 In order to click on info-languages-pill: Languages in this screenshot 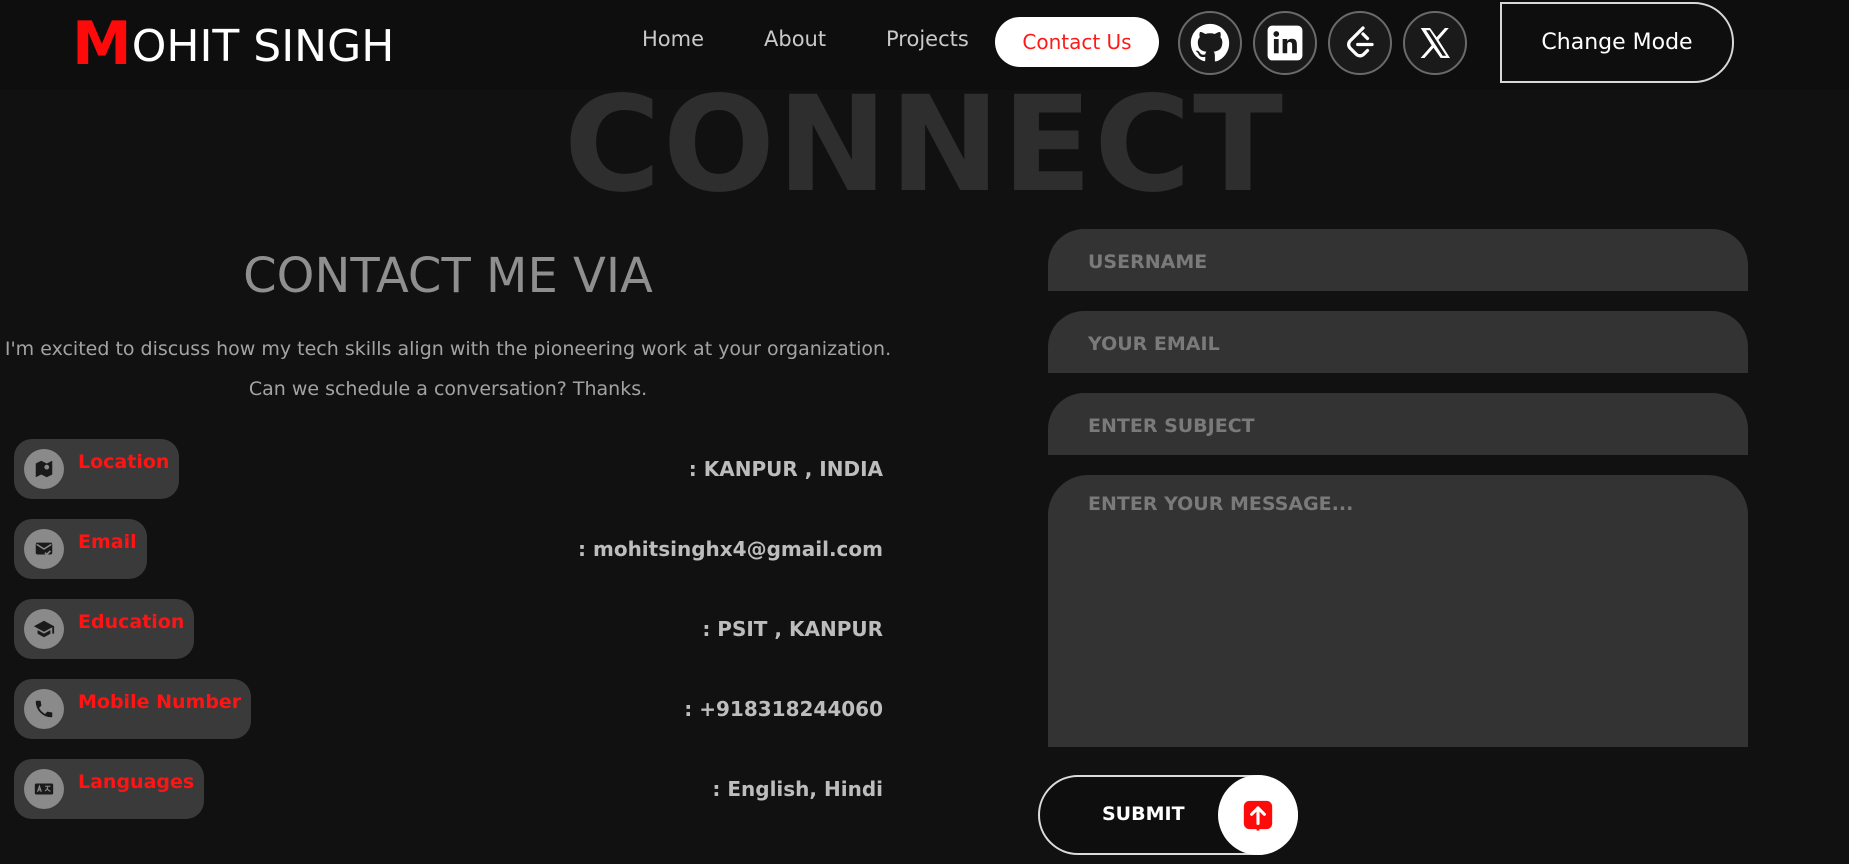, I will do `click(109, 789)`.